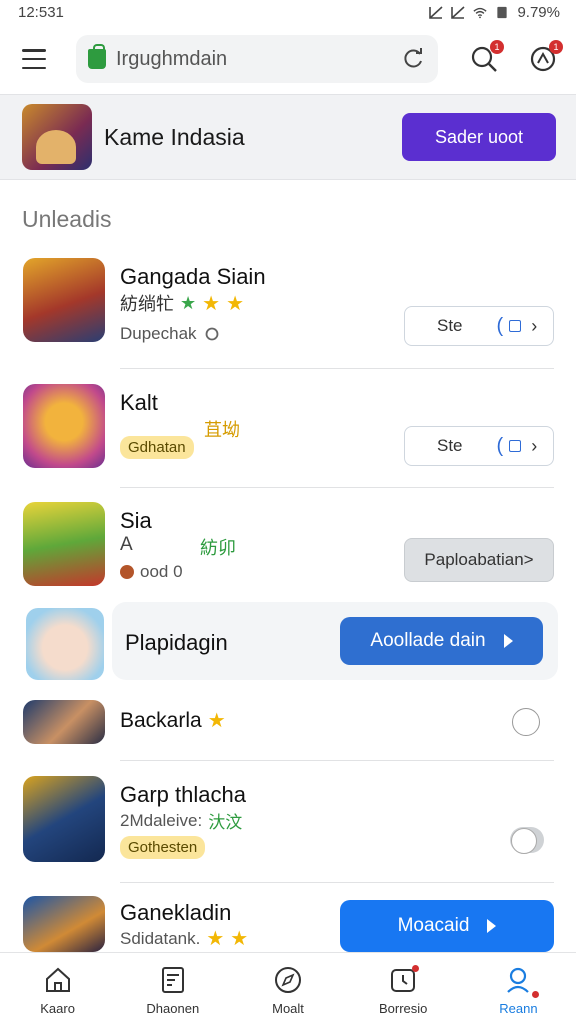 The image size is (576, 1024). I want to click on banner-button: Sader uoot, so click(479, 137).